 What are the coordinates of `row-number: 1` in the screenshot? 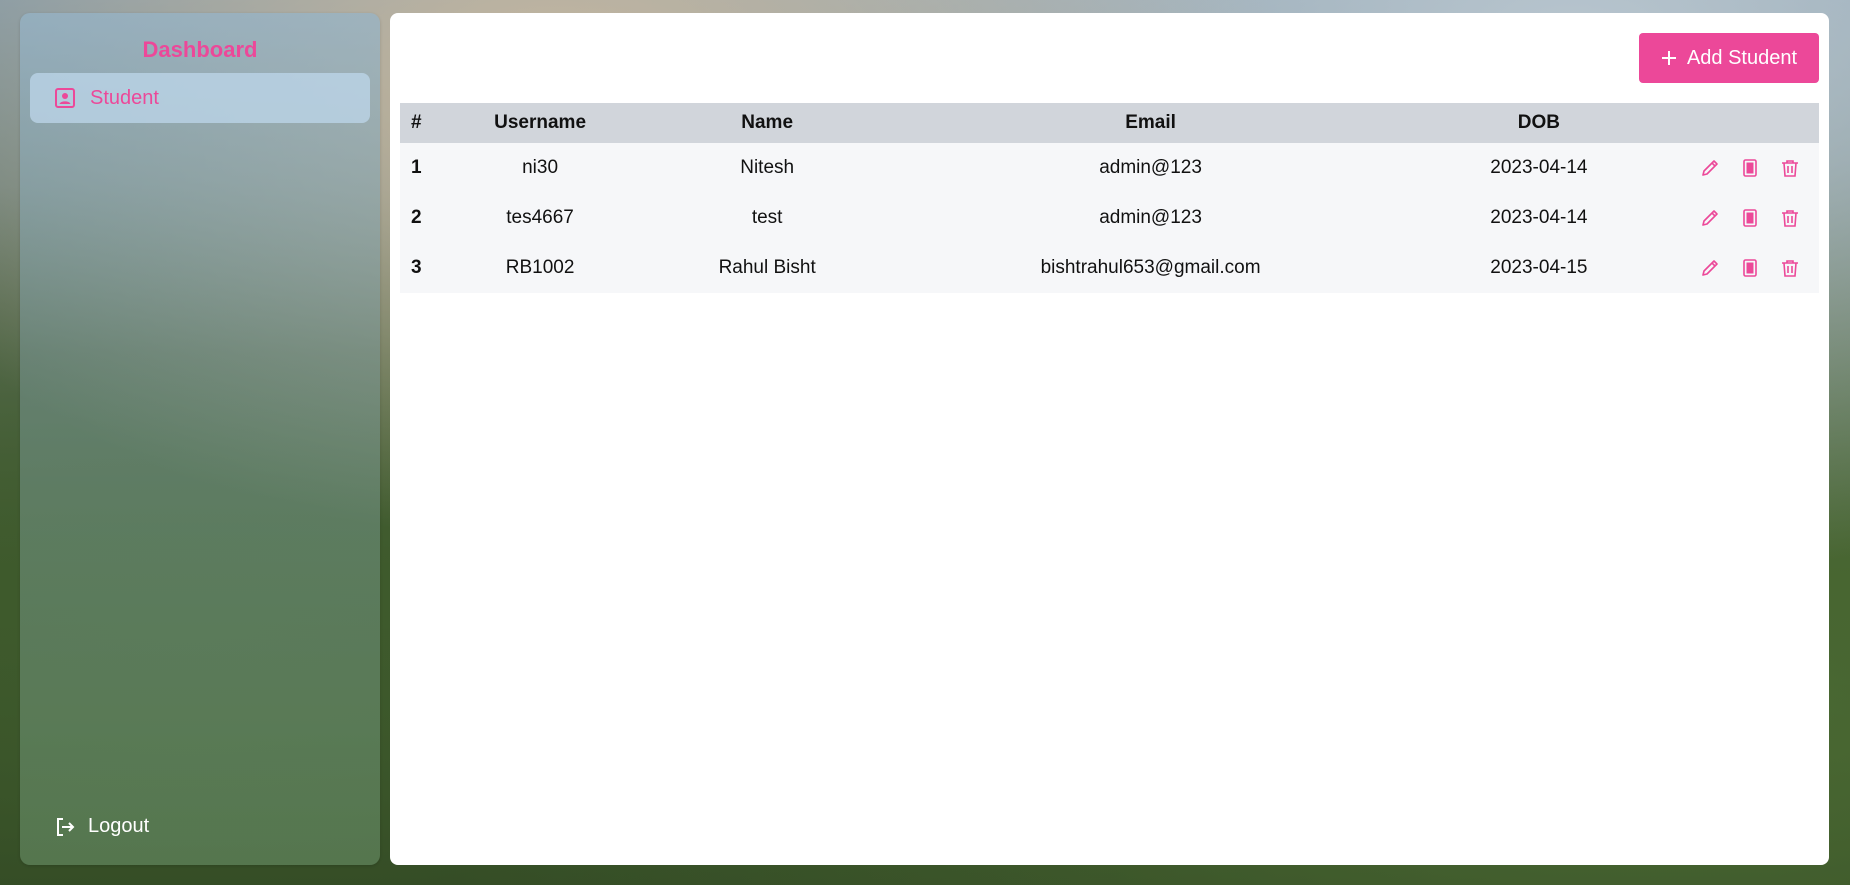 It's located at (425, 168).